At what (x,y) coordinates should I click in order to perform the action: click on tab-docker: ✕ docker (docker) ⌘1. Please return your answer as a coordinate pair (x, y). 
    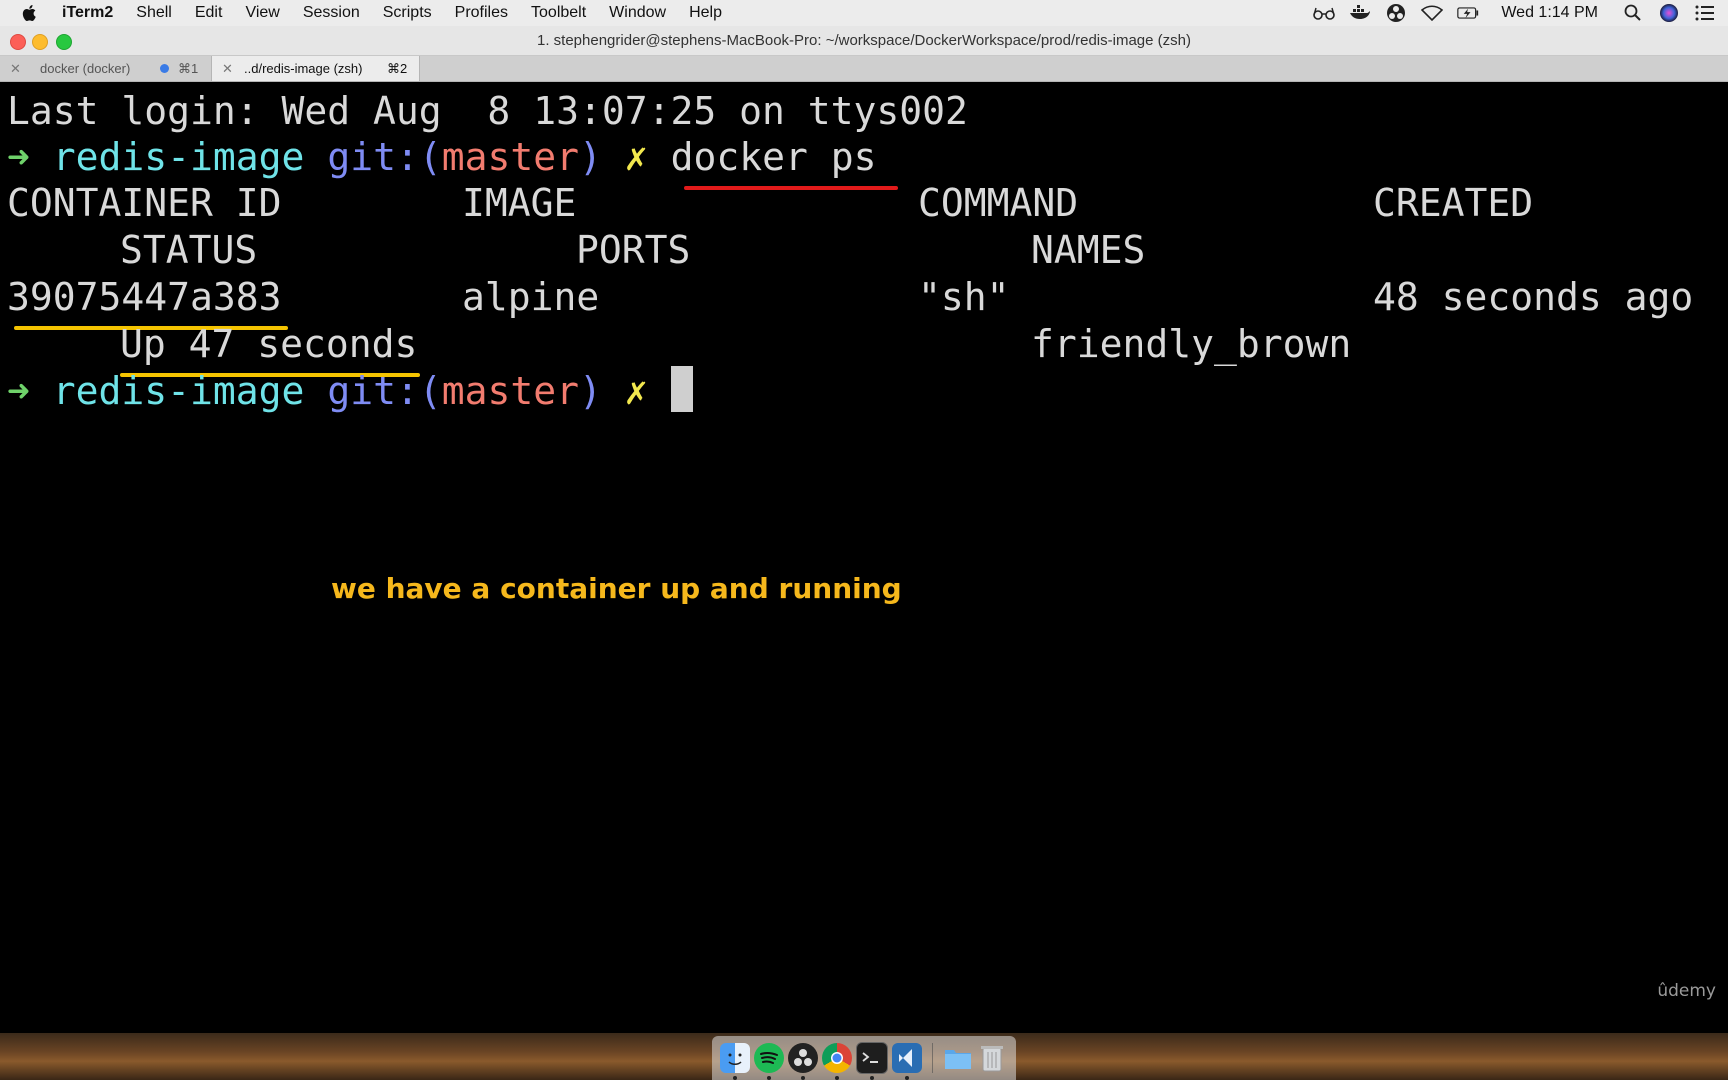
    Looking at the image, I should click on (106, 68).